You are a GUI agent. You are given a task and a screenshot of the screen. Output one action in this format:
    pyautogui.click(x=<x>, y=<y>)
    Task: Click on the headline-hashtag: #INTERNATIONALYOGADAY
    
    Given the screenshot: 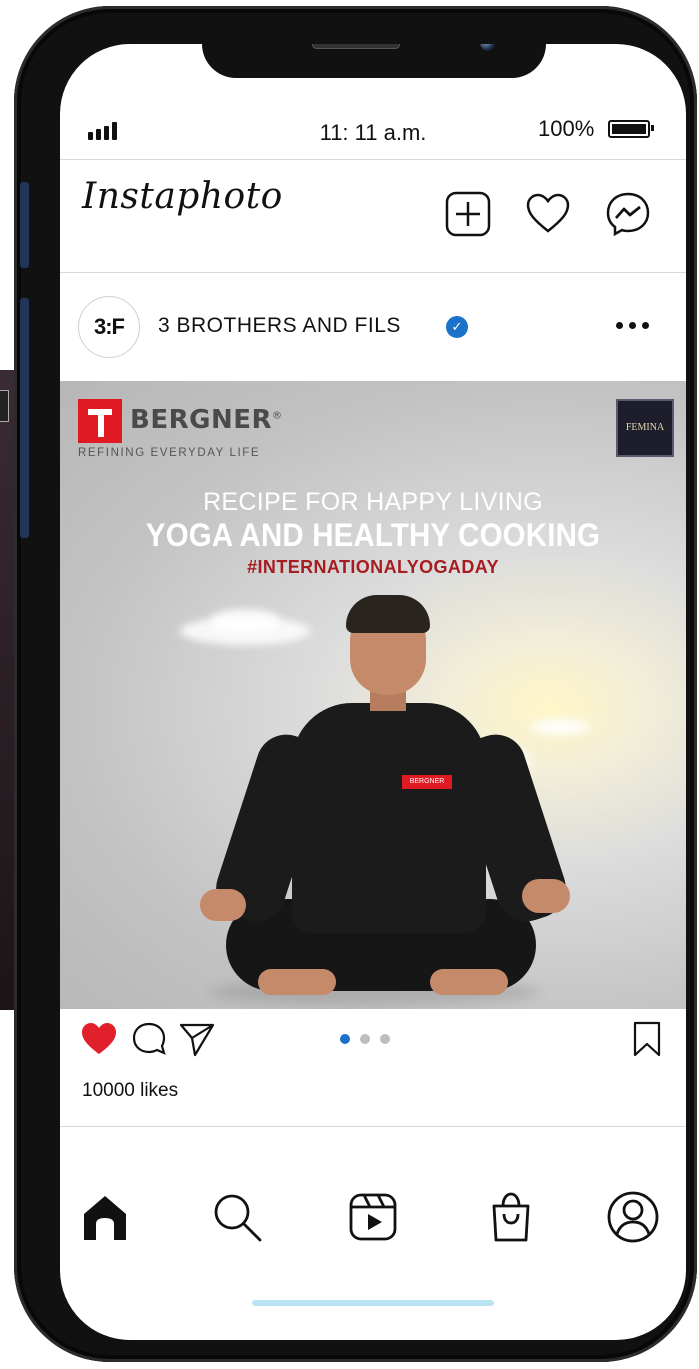 What is the action you would take?
    pyautogui.click(x=373, y=567)
    